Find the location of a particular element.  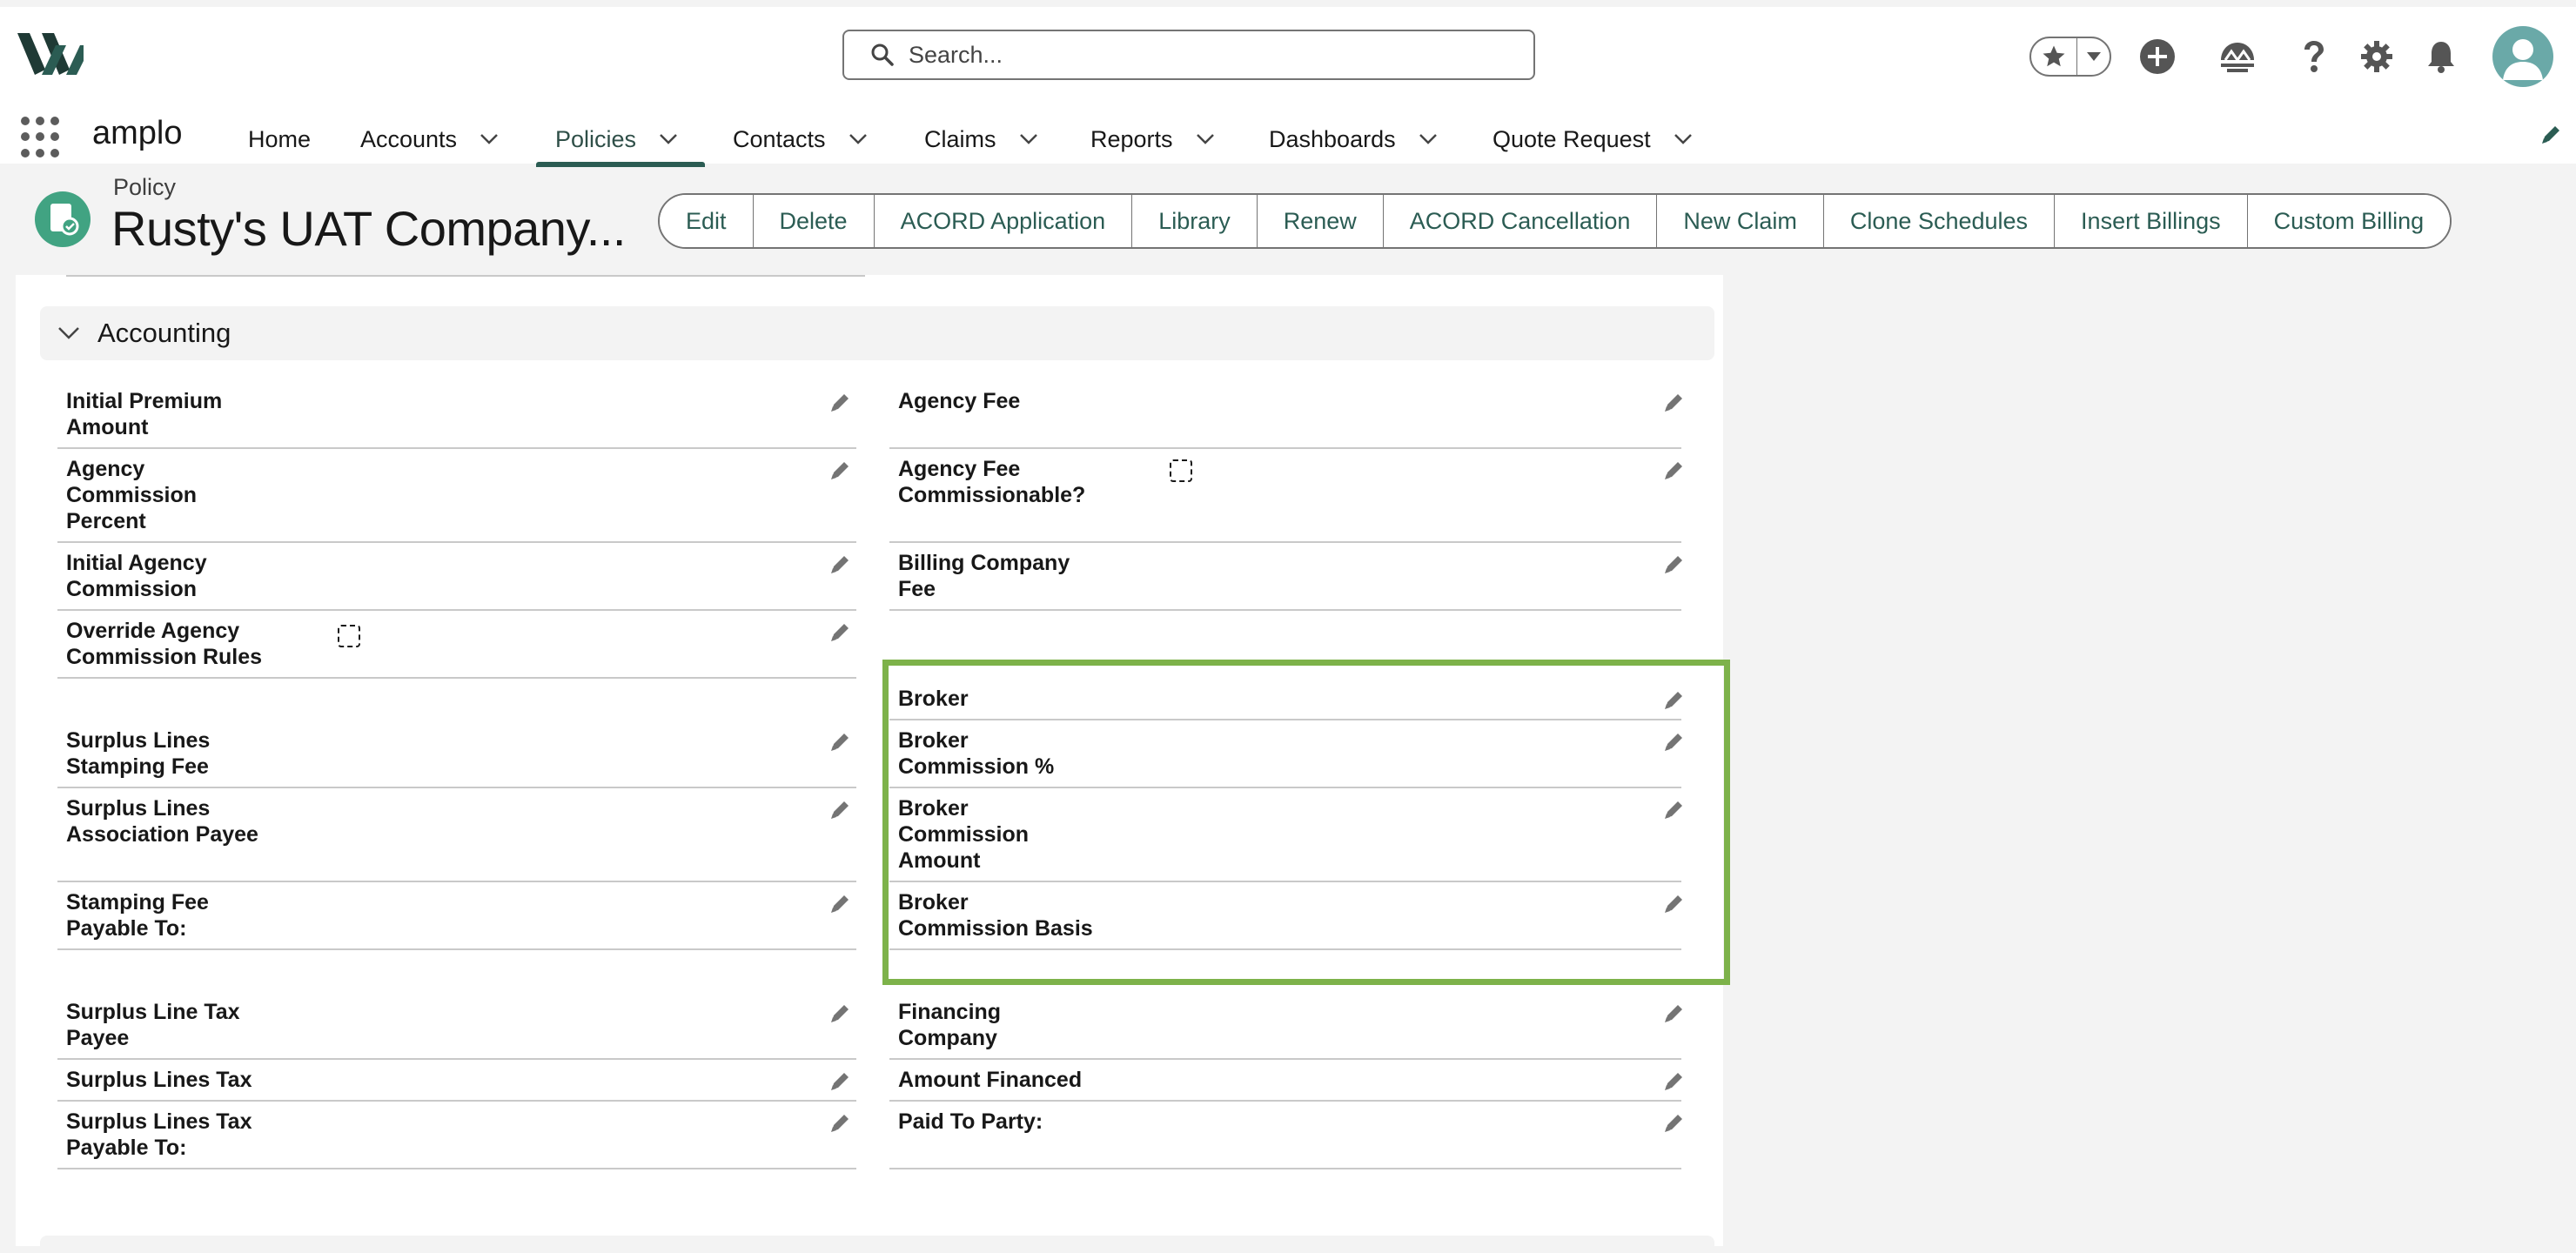

record-type-label: Policy is located at coordinates (145, 187).